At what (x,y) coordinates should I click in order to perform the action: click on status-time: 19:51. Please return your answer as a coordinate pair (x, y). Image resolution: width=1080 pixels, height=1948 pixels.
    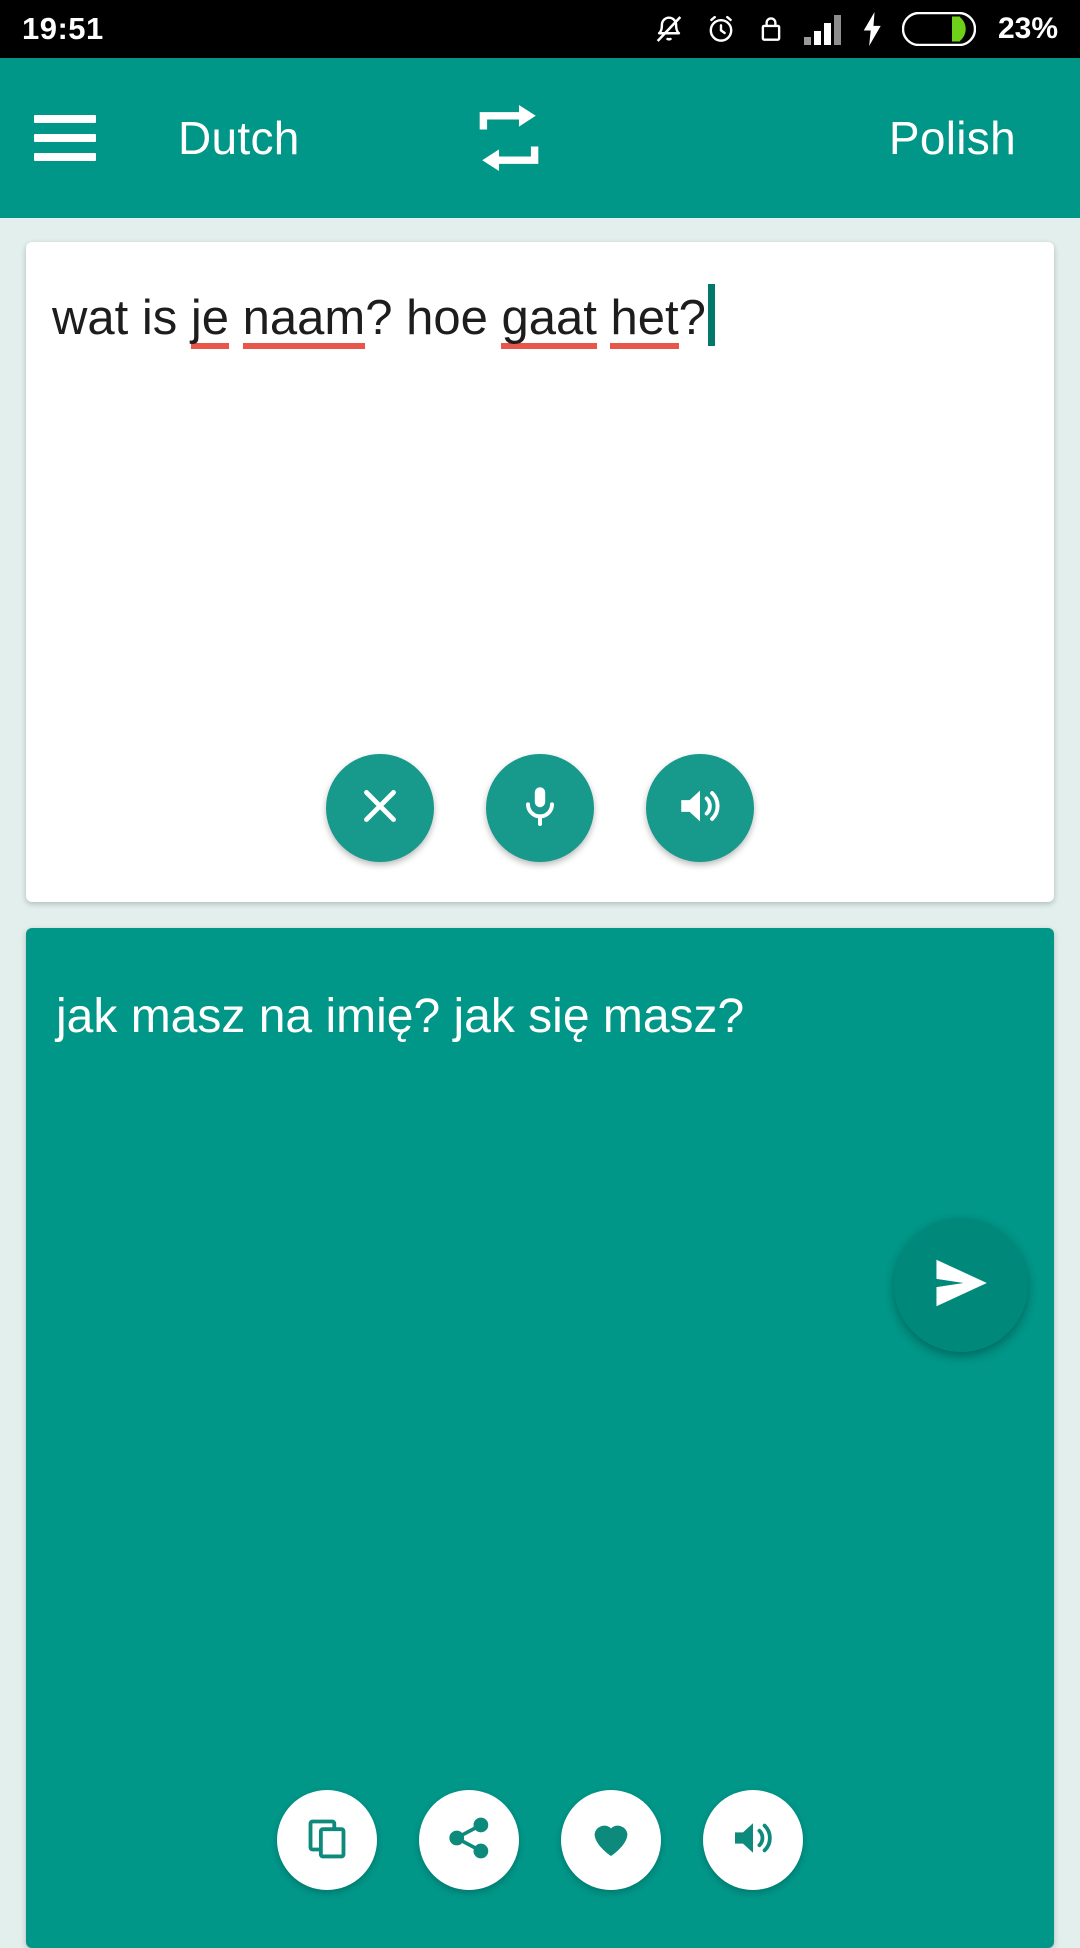
    Looking at the image, I should click on (63, 28).